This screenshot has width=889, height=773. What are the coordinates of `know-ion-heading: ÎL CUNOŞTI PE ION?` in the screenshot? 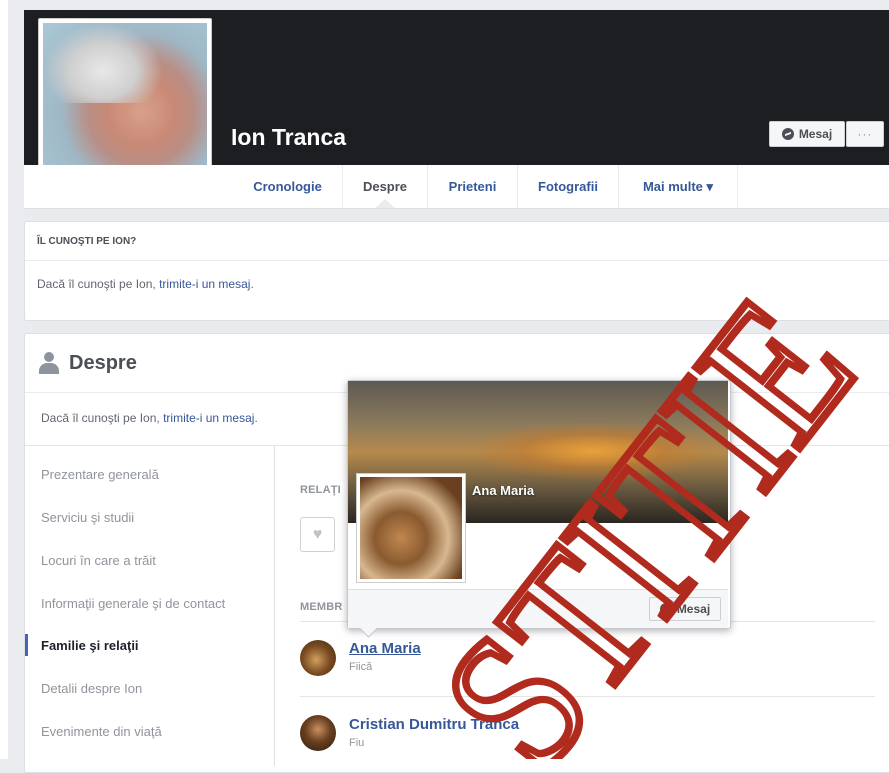 It's located at (457, 241).